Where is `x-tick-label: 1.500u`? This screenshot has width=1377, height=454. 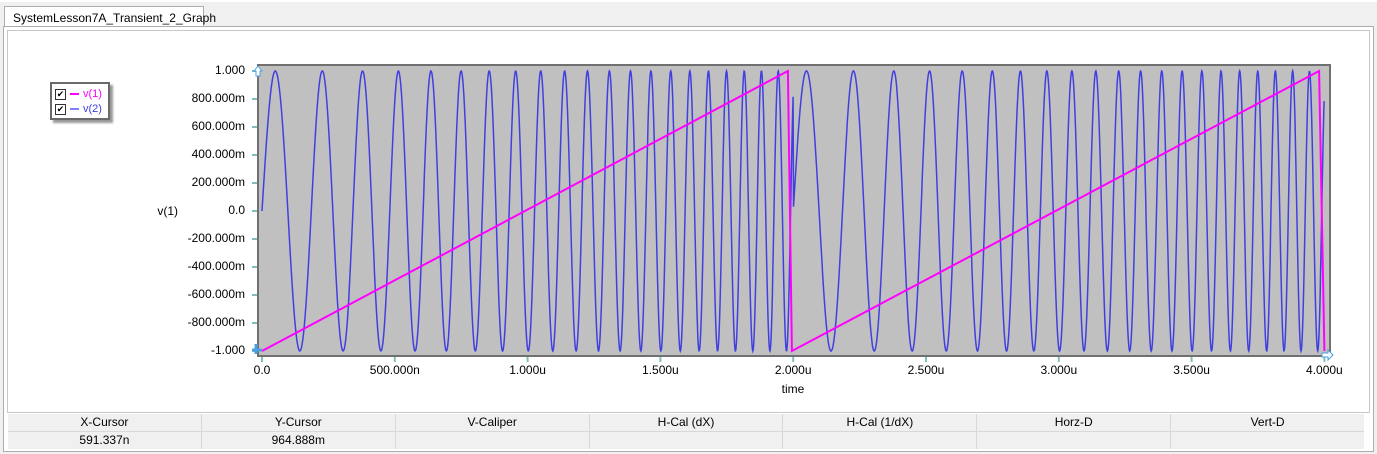 x-tick-label: 1.500u is located at coordinates (660, 370).